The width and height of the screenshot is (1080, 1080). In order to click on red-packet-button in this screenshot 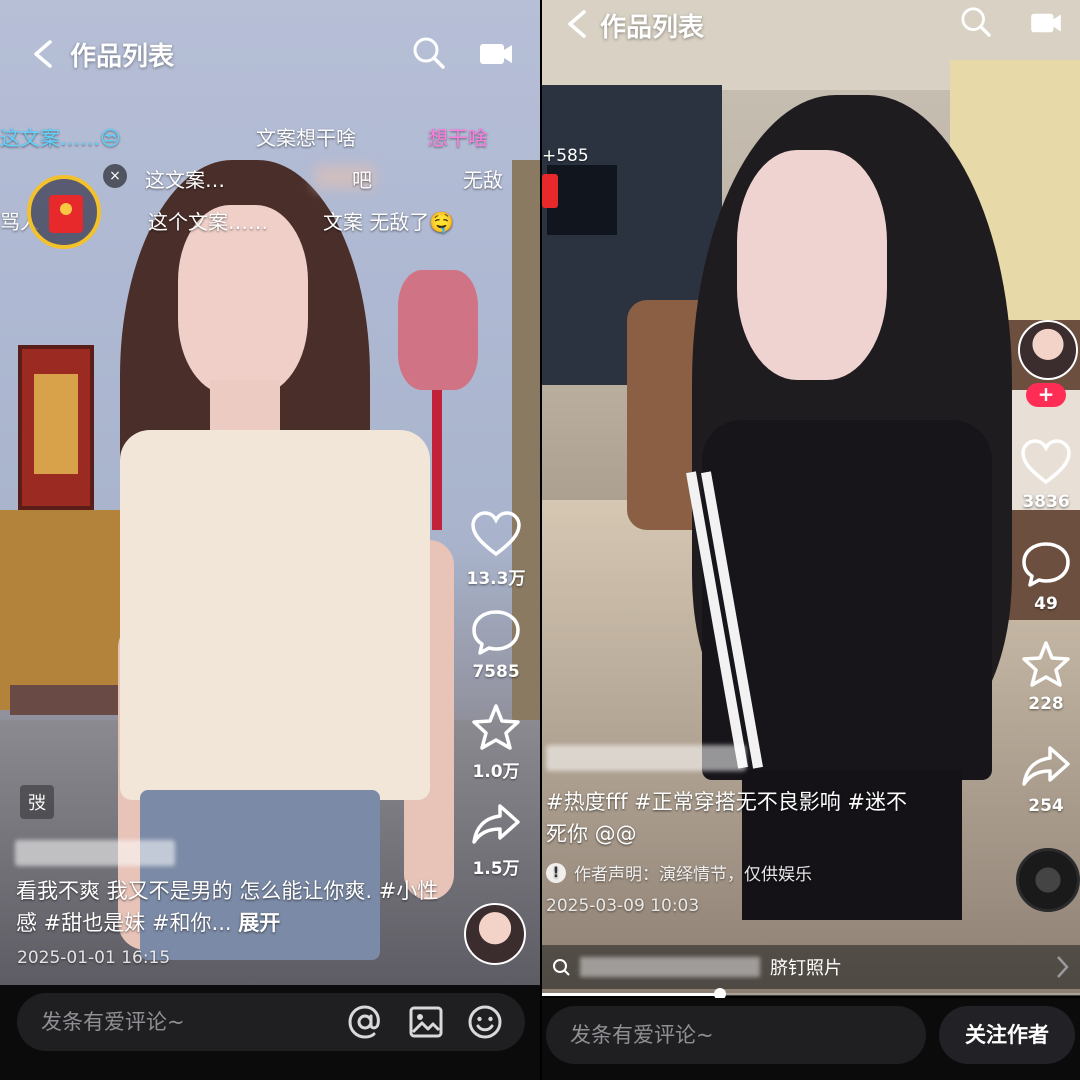, I will do `click(64, 212)`.